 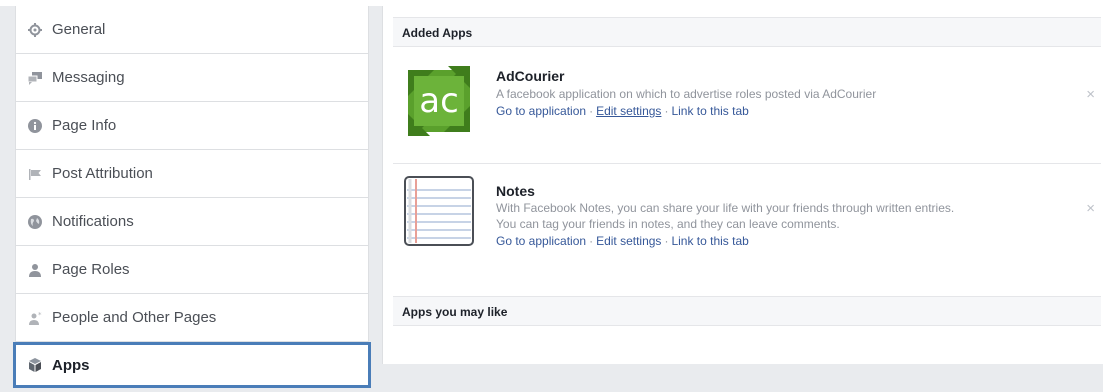 I want to click on adcourier-logo: ac, so click(x=439, y=101).